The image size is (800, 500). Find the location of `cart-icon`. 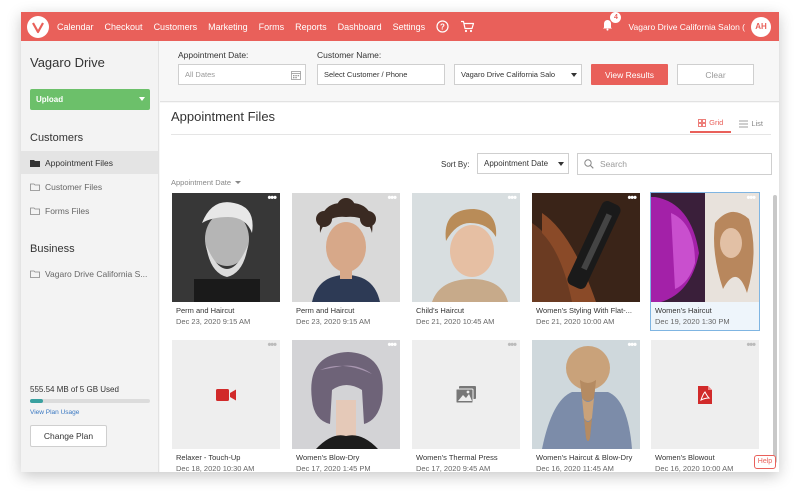

cart-icon is located at coordinates (467, 26).